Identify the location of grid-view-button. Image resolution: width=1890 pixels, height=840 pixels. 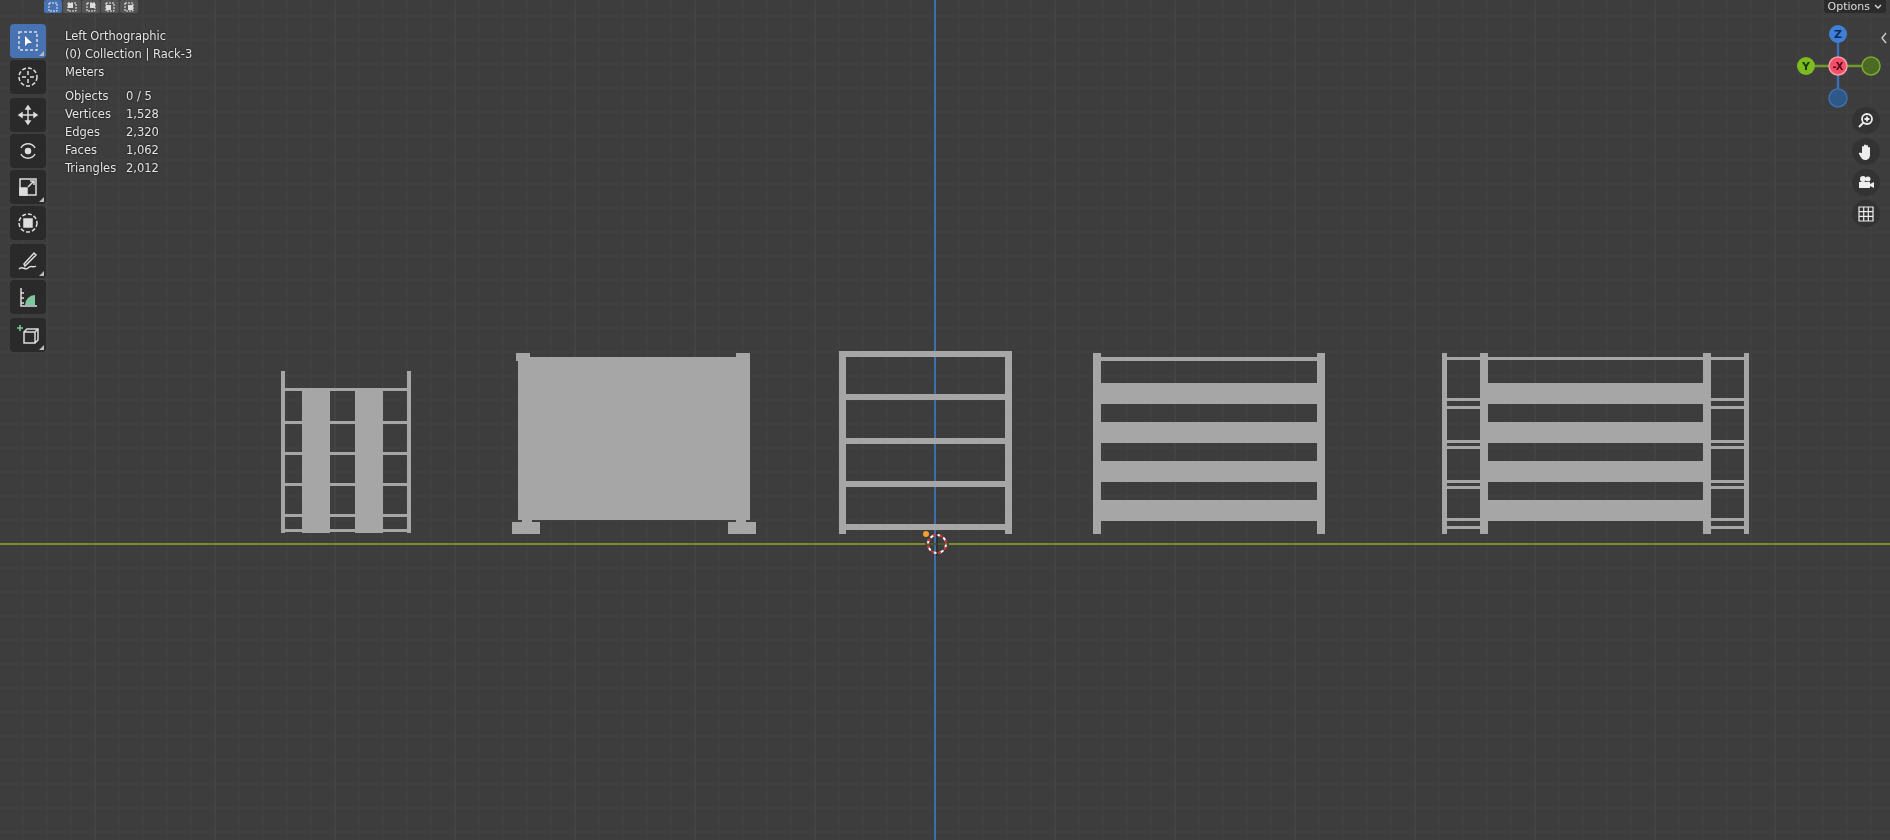
(1866, 213).